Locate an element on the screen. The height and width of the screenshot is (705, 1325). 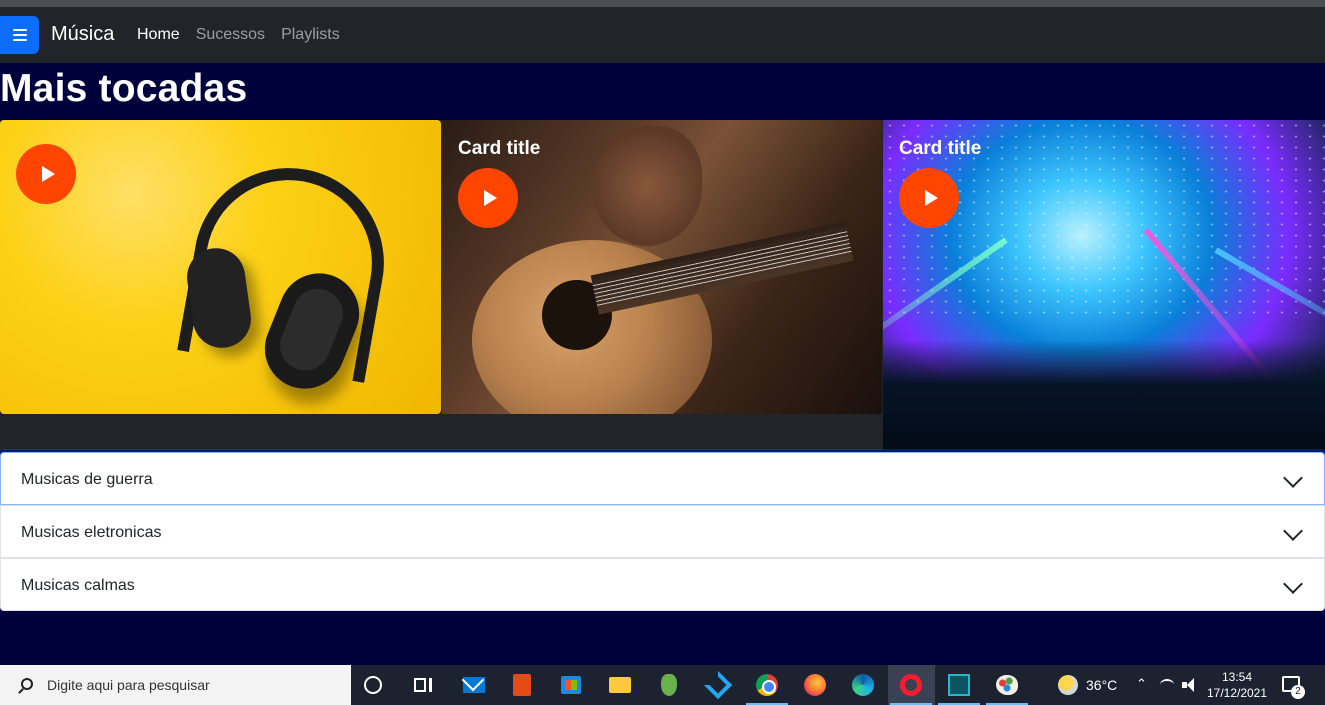
paint-icon is located at coordinates (1007, 689).